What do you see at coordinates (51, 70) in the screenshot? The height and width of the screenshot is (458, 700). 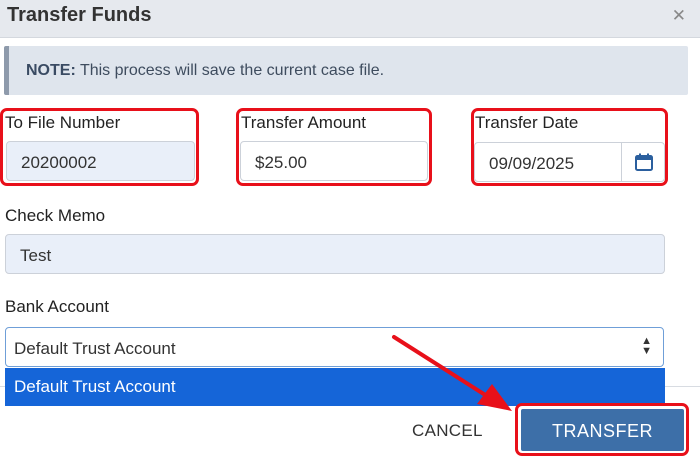 I see `note-prefix: NOTE:` at bounding box center [51, 70].